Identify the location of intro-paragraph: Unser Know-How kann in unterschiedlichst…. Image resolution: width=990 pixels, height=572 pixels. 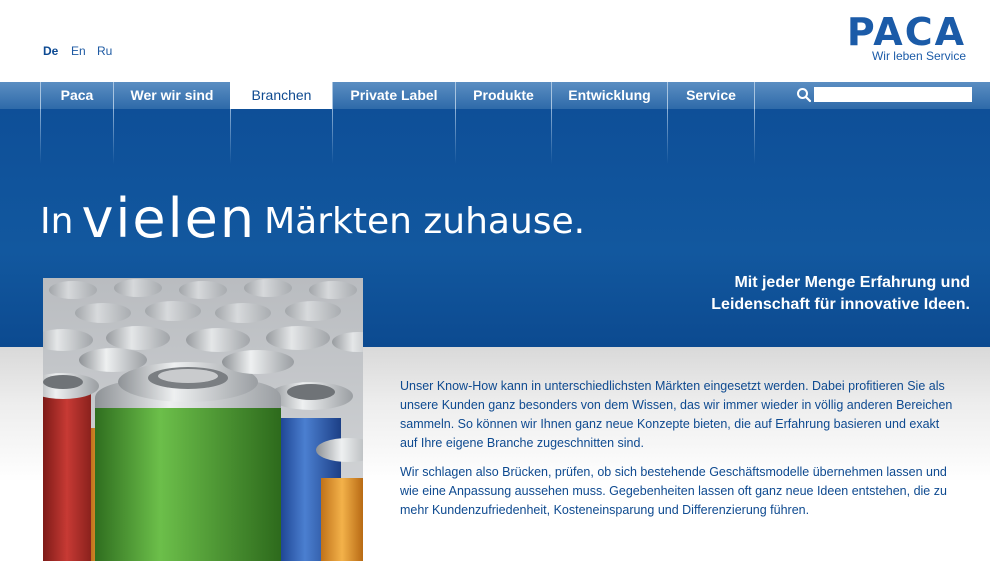
(676, 414).